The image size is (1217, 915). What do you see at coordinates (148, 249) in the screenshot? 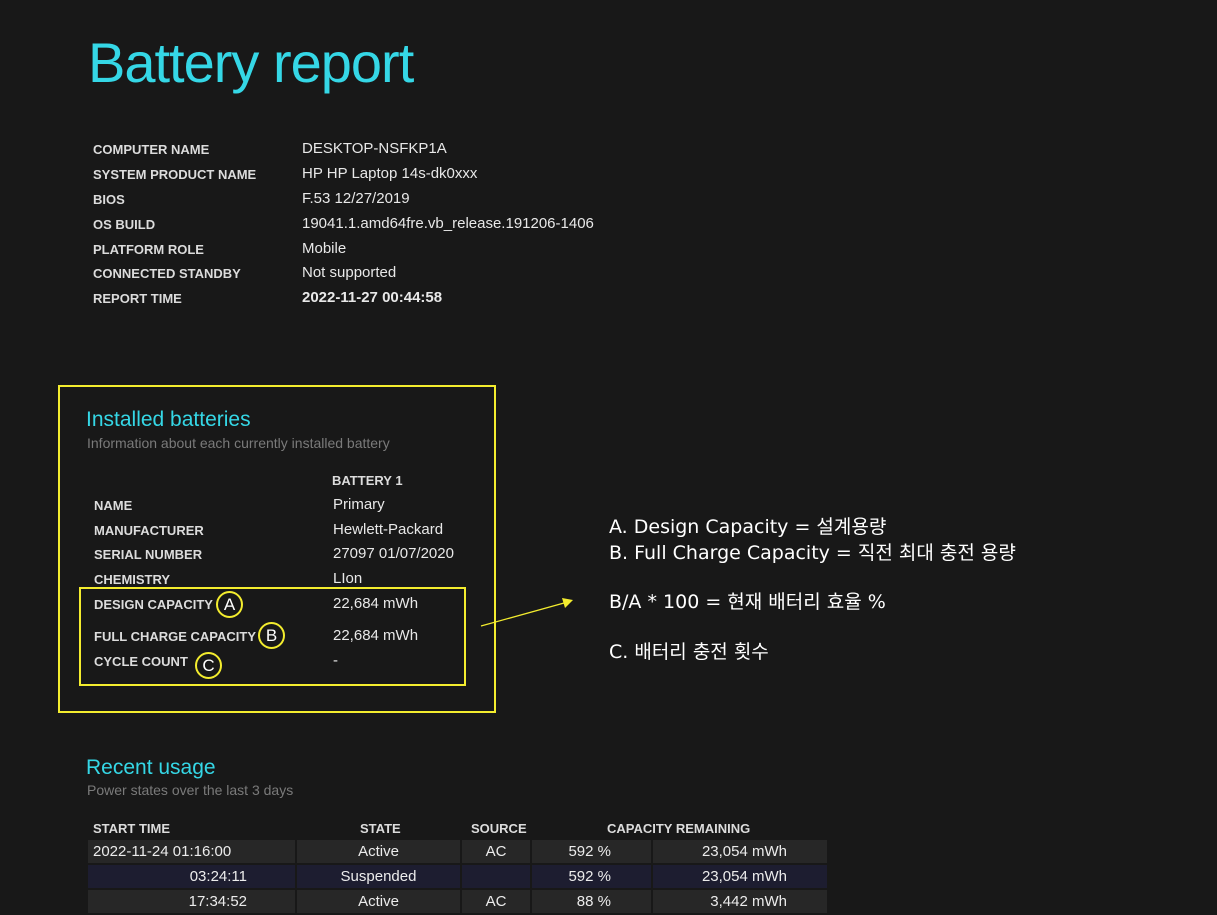
I see `info-label: PLATFORM ROLE` at bounding box center [148, 249].